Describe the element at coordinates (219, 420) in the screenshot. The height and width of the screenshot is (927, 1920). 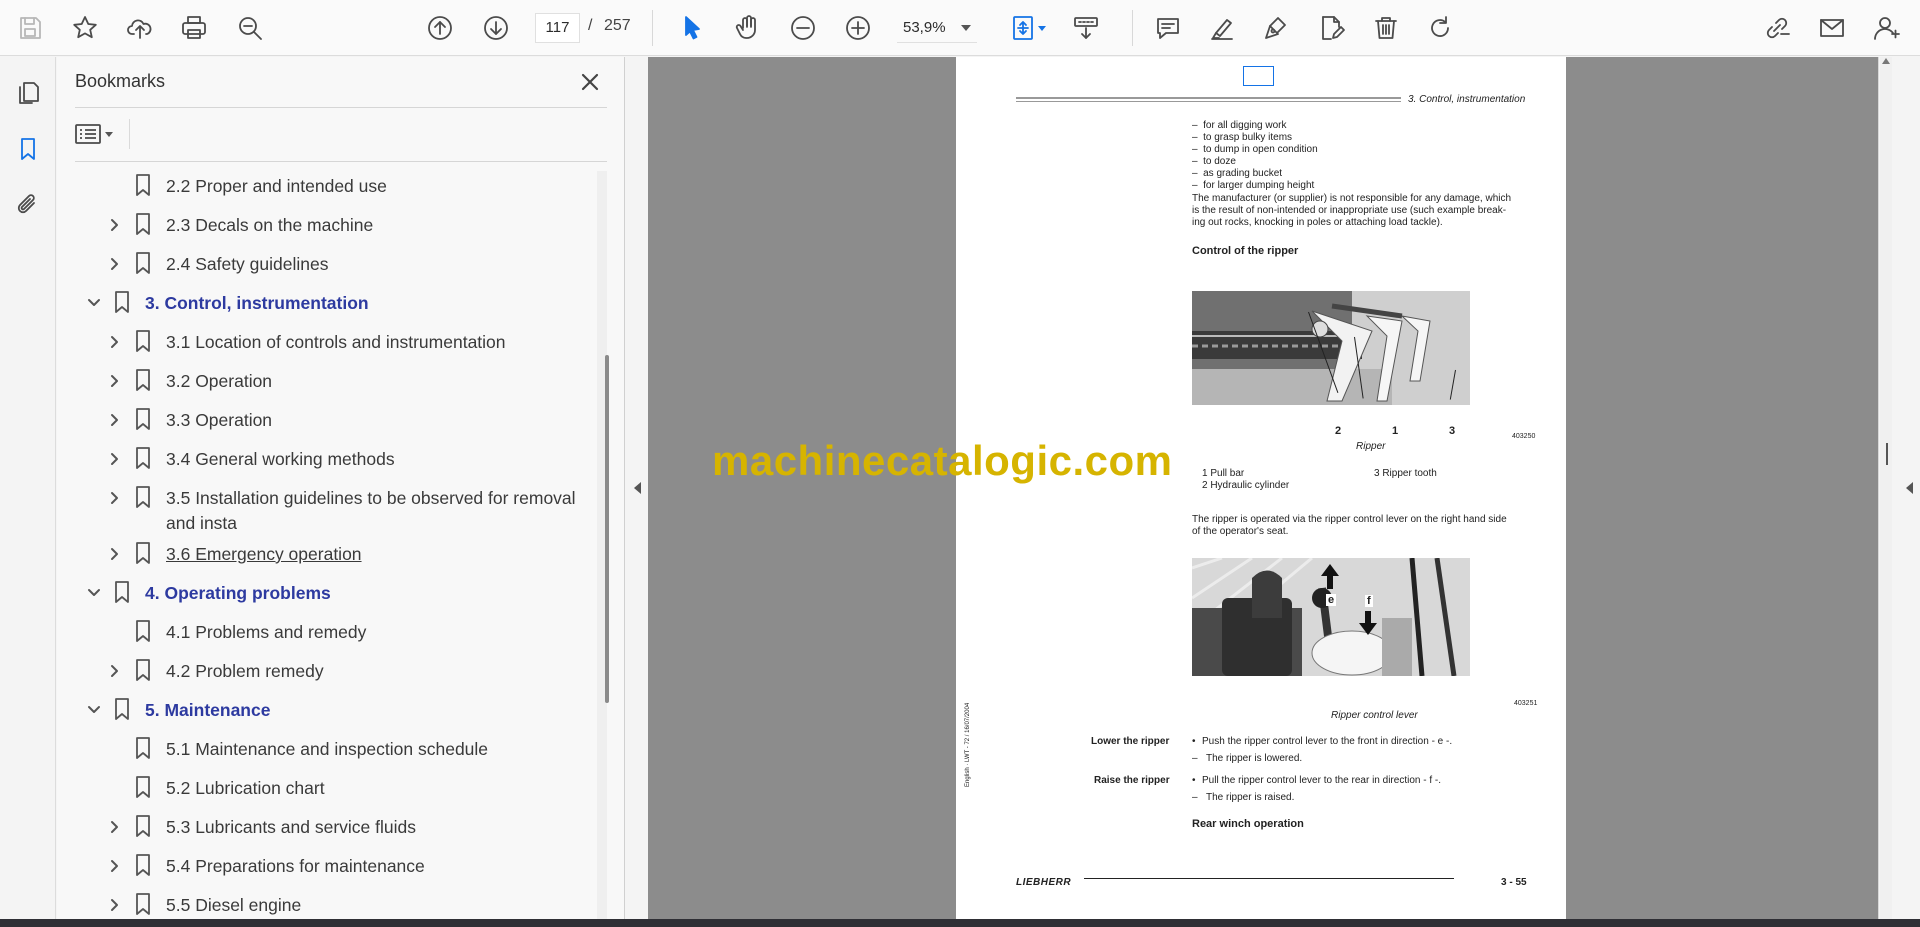
I see `bookmark-label: 3.3 Operation` at that location.